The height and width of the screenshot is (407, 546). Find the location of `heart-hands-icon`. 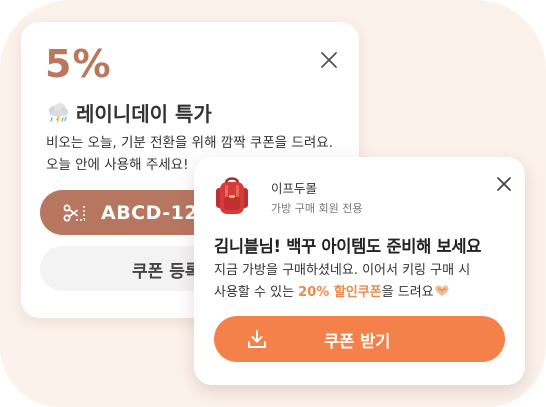

heart-hands-icon is located at coordinates (442, 290).